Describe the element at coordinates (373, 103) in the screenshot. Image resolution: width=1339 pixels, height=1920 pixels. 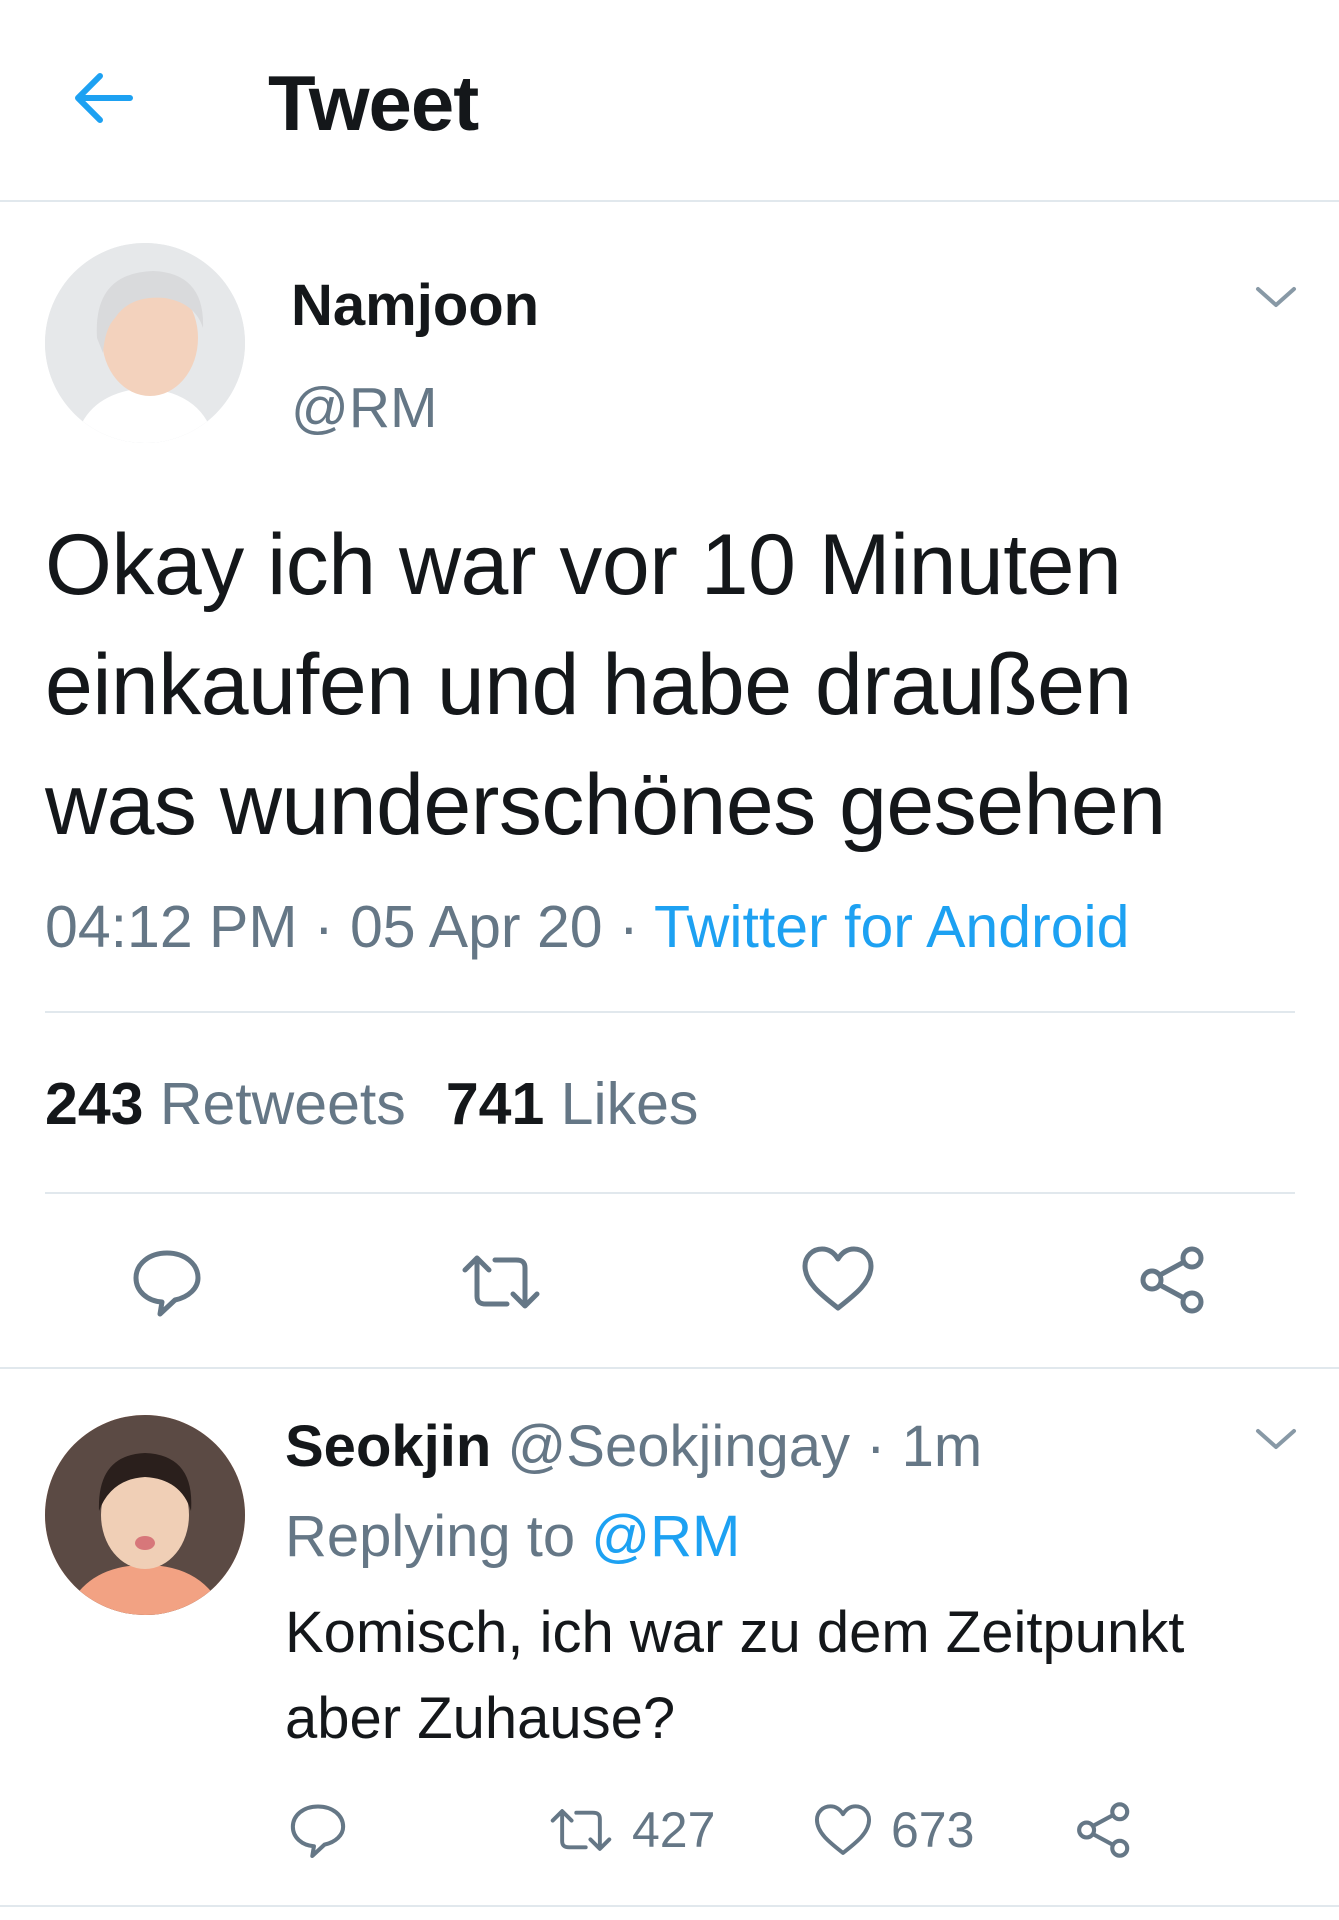
I see `page-title: Tweet` at that location.